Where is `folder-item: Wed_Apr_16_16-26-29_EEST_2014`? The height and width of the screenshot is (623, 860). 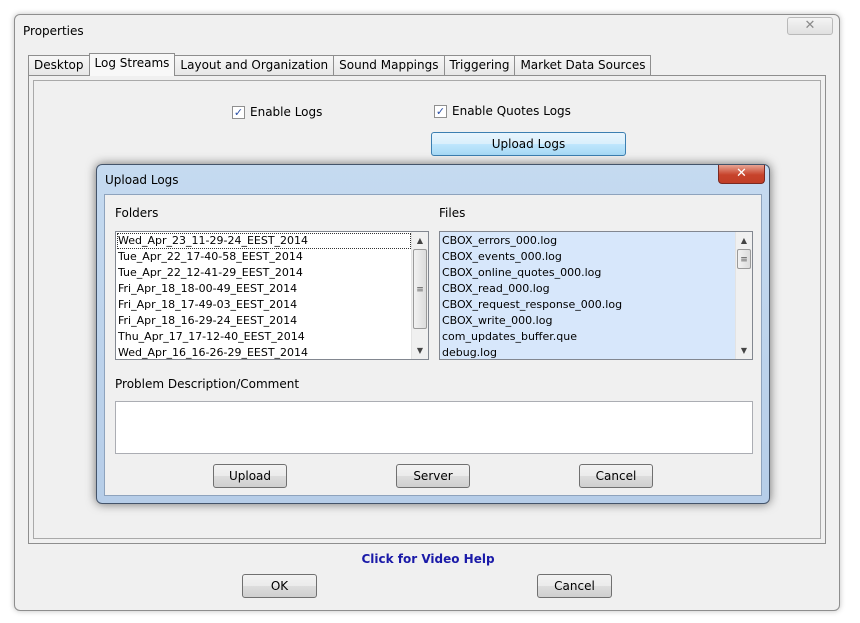
folder-item: Wed_Apr_16_16-26-29_EEST_2014 is located at coordinates (264, 352).